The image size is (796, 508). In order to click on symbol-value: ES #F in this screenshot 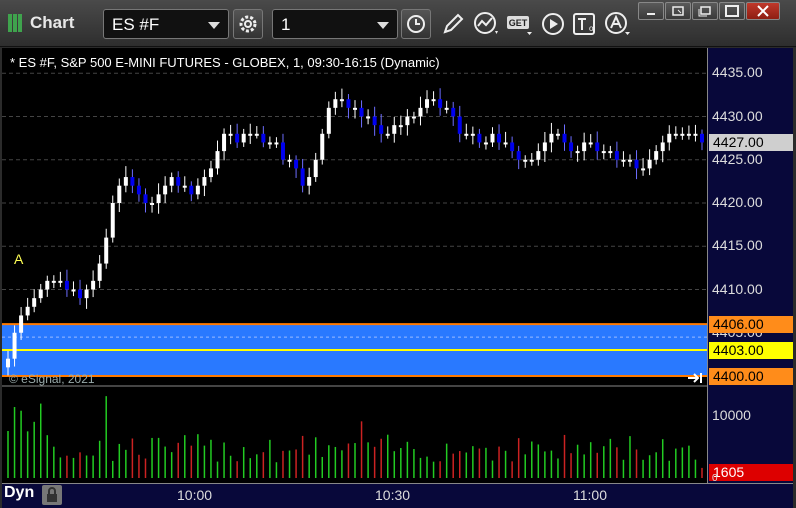, I will do `click(136, 24)`.